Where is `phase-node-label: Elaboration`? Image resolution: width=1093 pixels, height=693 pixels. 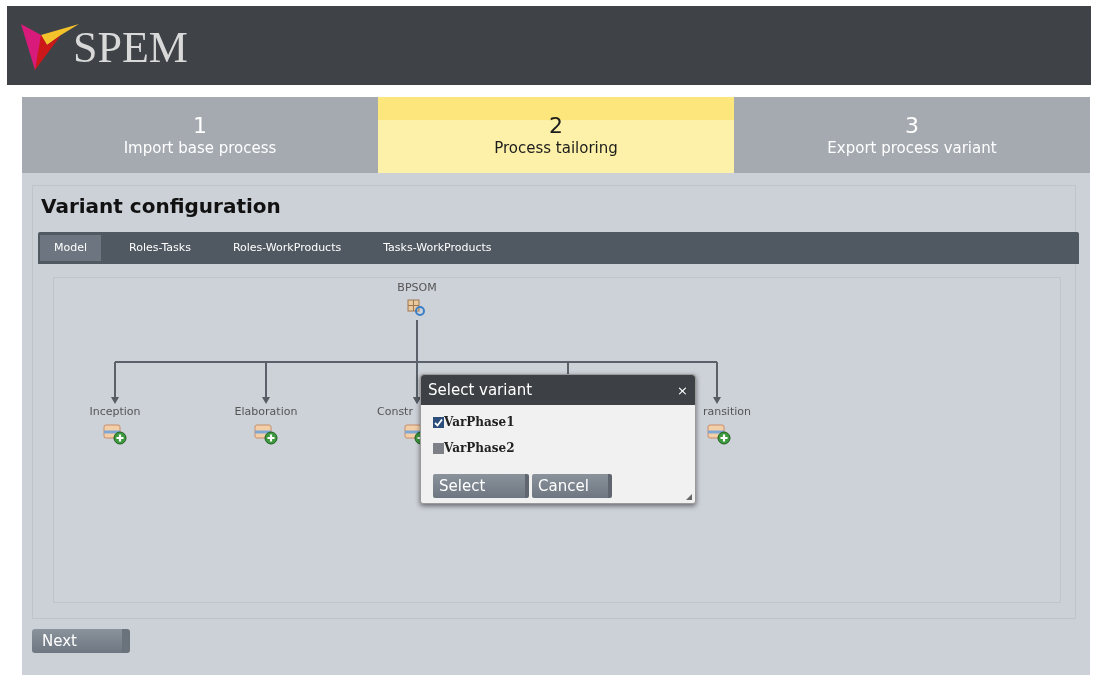 phase-node-label: Elaboration is located at coordinates (266, 412).